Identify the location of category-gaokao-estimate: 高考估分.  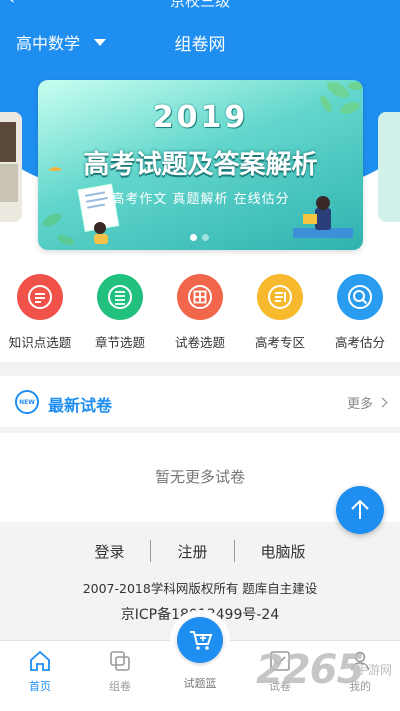
(360, 315).